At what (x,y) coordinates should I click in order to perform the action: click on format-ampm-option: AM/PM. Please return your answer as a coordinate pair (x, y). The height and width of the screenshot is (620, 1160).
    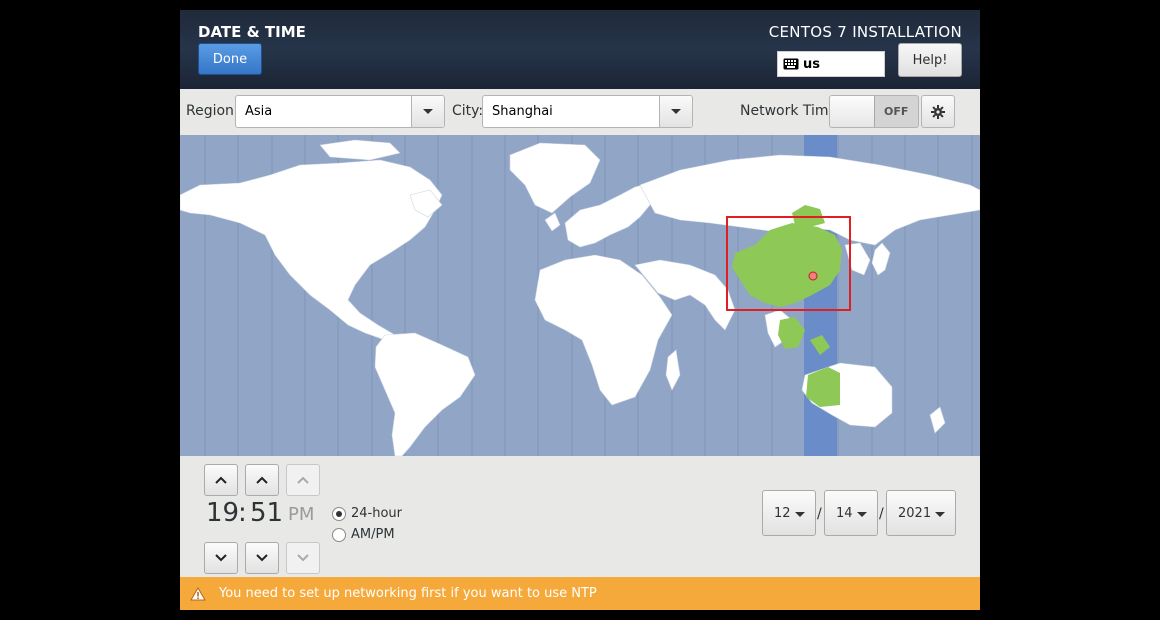
    Looking at the image, I should click on (363, 534).